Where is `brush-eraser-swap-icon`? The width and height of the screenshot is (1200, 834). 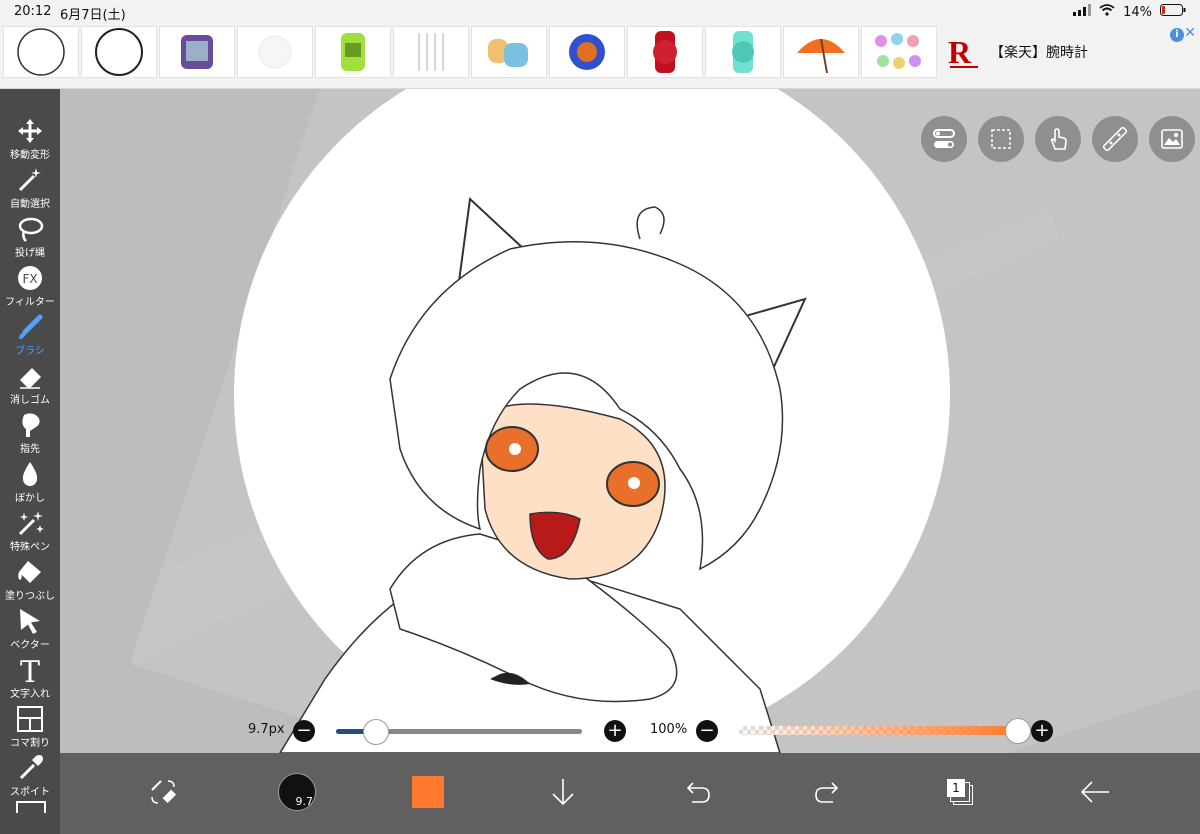 brush-eraser-swap-icon is located at coordinates (164, 792).